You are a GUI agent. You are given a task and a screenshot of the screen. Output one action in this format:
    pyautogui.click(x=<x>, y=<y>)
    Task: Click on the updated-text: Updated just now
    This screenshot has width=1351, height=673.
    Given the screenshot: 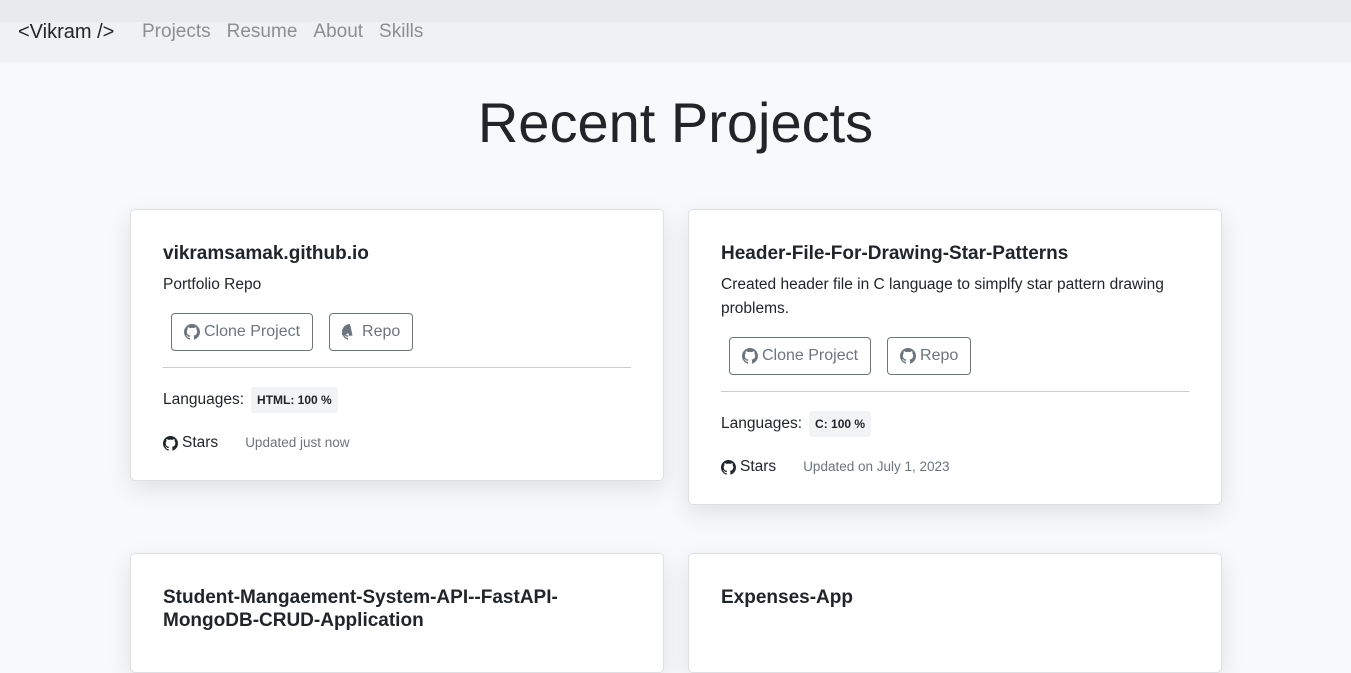 What is the action you would take?
    pyautogui.click(x=297, y=442)
    